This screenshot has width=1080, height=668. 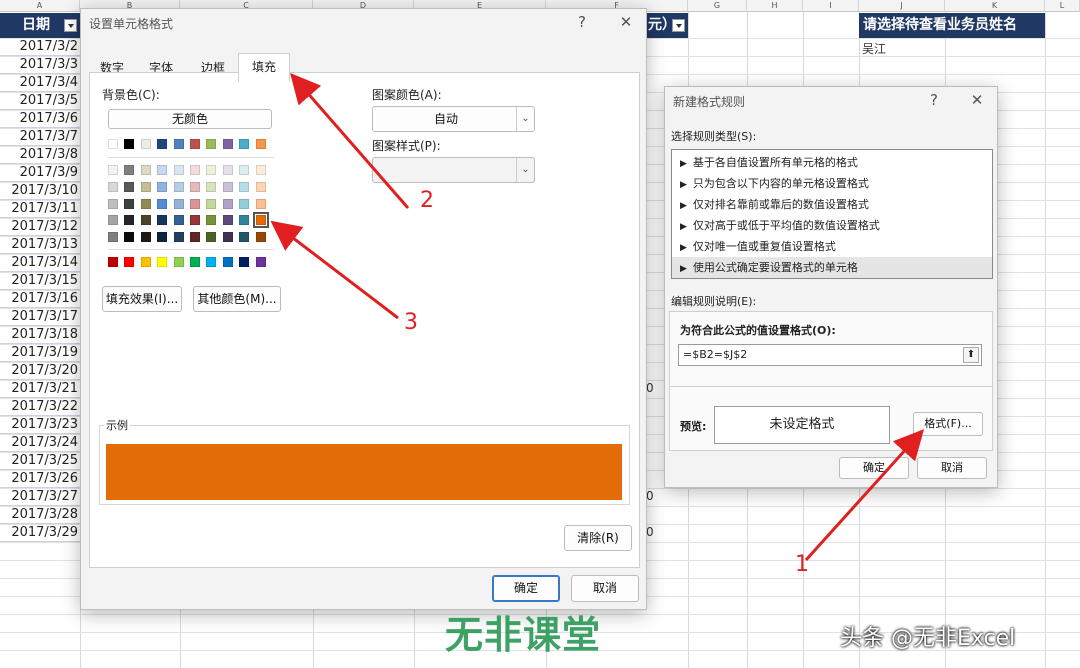 What do you see at coordinates (832, 162) in the screenshot?
I see `rule-type-item: ▶ 基于各自值设置所有单元格的格式` at bounding box center [832, 162].